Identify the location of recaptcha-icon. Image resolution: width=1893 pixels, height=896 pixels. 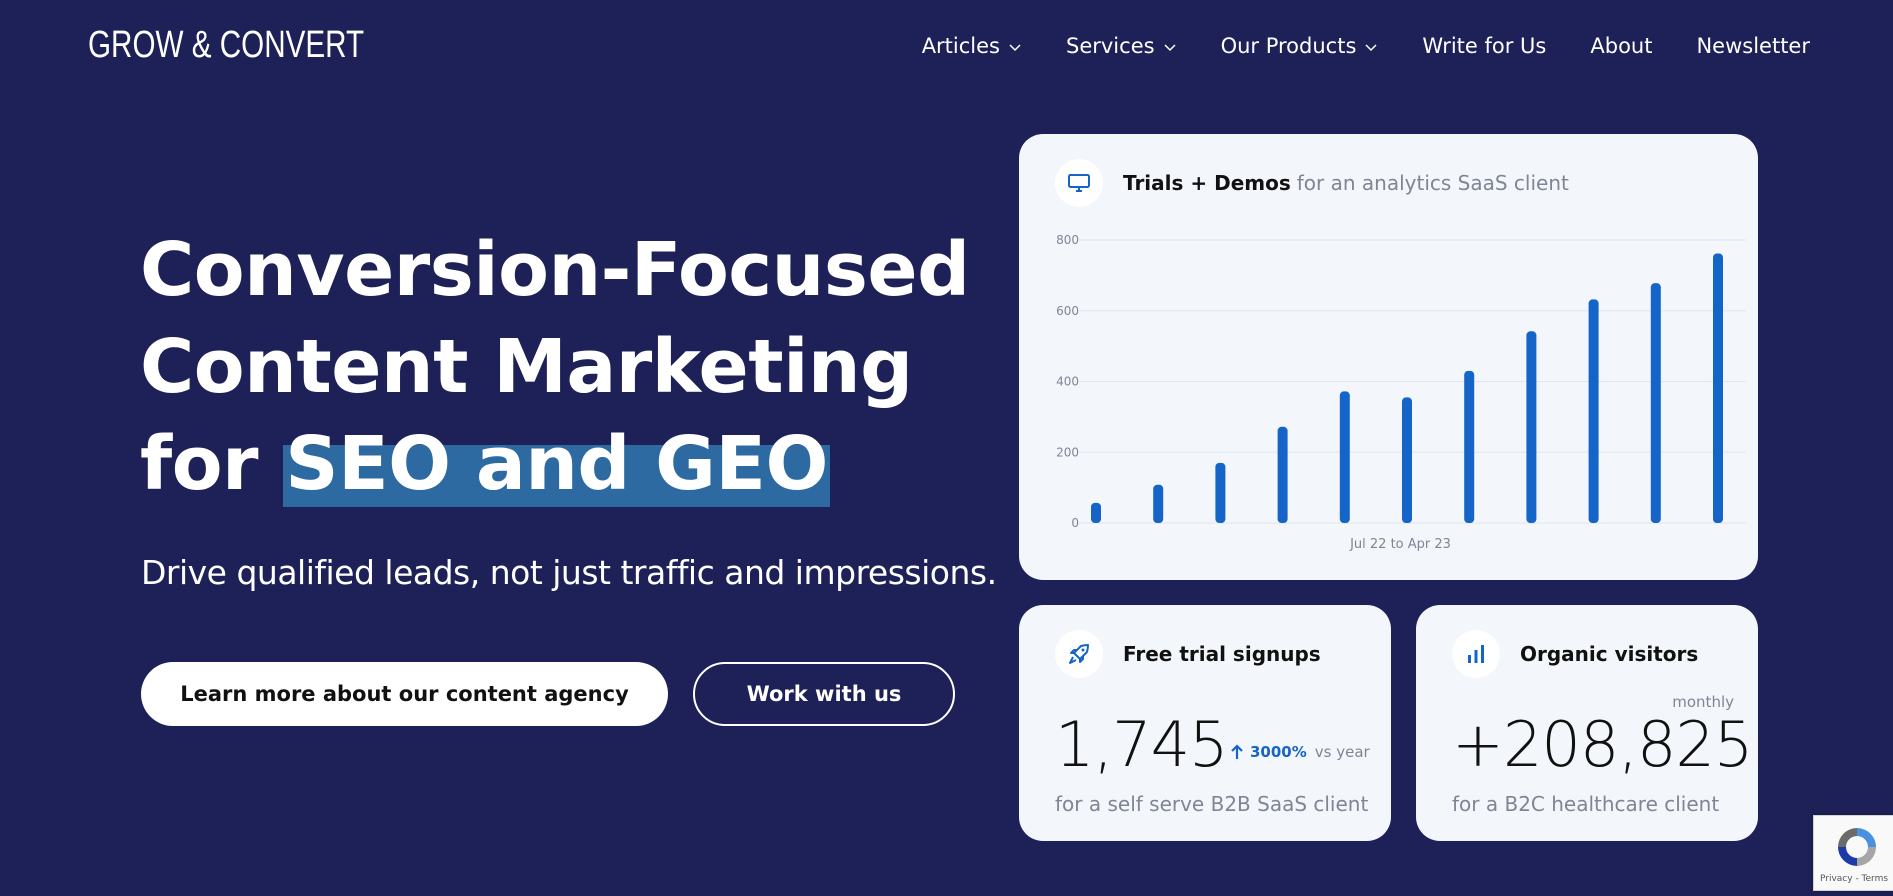
(1857, 847).